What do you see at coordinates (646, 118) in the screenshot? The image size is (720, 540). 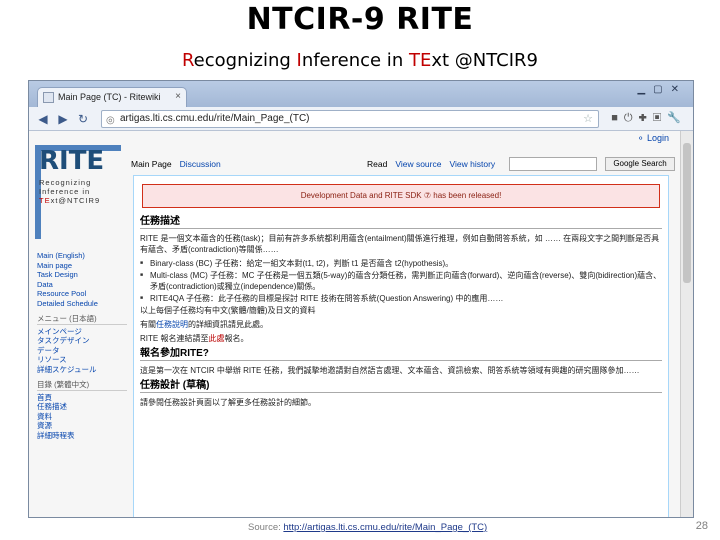 I see `bookmark-icon: ✚` at bounding box center [646, 118].